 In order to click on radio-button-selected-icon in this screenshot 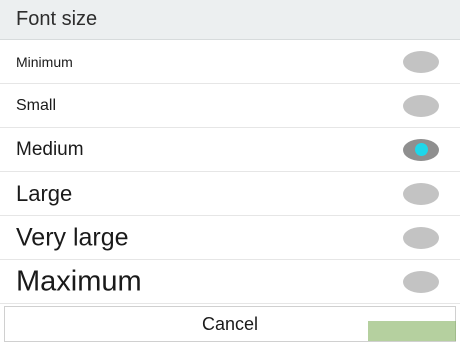, I will do `click(421, 149)`.